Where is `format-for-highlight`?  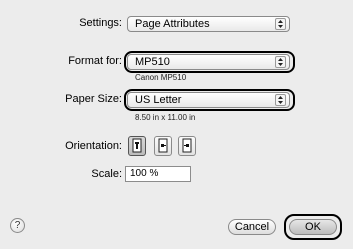 format-for-highlight is located at coordinates (209, 62).